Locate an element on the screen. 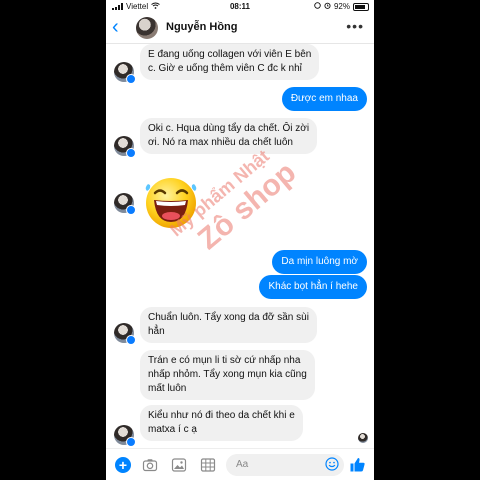  outgoing-message: Da mịn luông mờ is located at coordinates (319, 262).